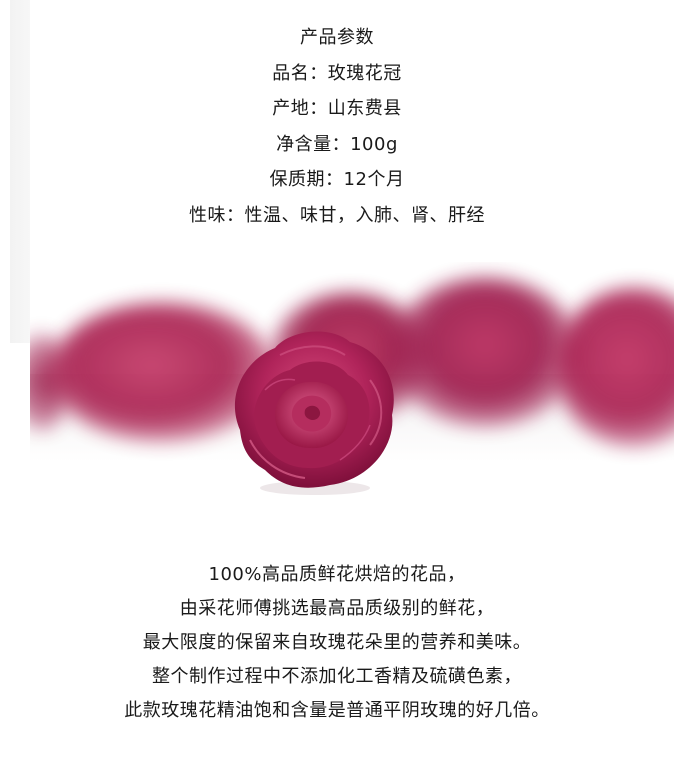 Image resolution: width=674 pixels, height=769 pixels. I want to click on nature-and-flavor: 性味：性温、味甘，入肺、肾、肝经, so click(337, 215).